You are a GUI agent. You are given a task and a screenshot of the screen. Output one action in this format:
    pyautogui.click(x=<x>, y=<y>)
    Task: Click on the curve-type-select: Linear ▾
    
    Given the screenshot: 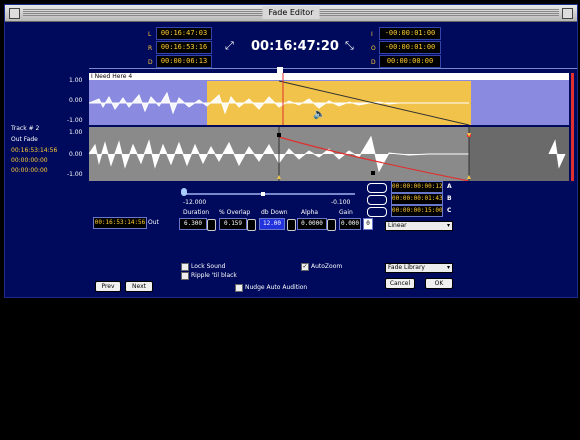 What is the action you would take?
    pyautogui.click(x=419, y=226)
    